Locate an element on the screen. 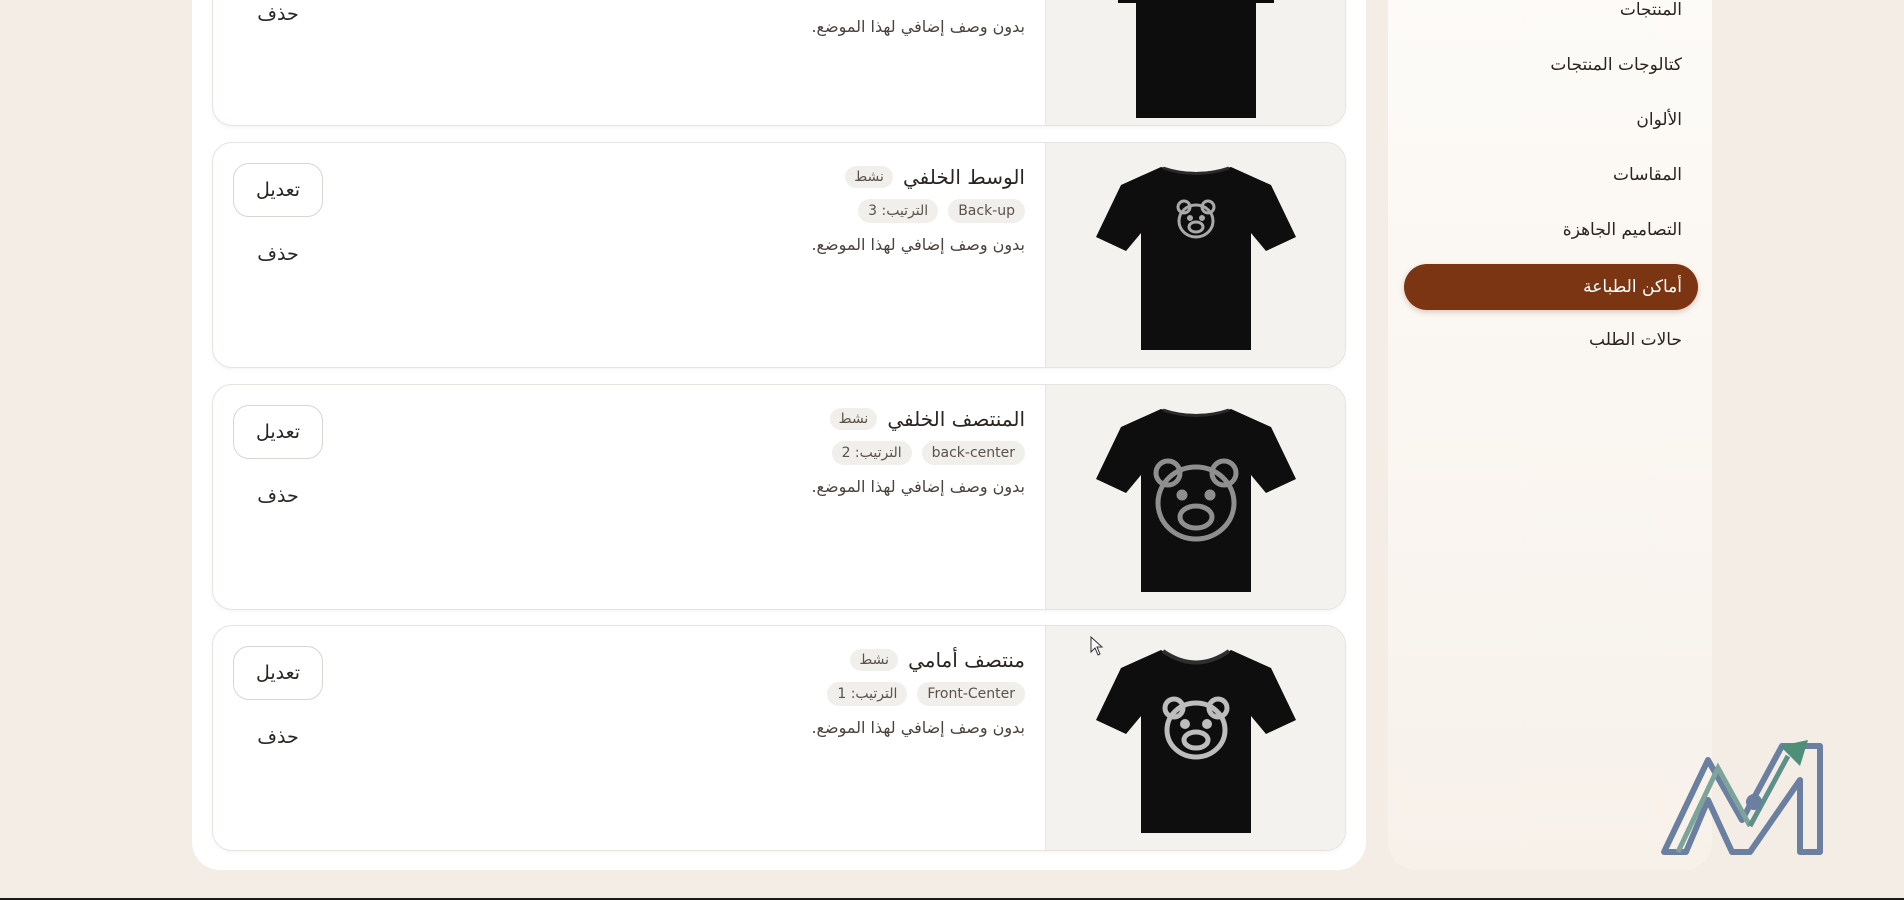 Image resolution: width=1904 pixels, height=900 pixels. slug-chip: Back-up is located at coordinates (986, 211).